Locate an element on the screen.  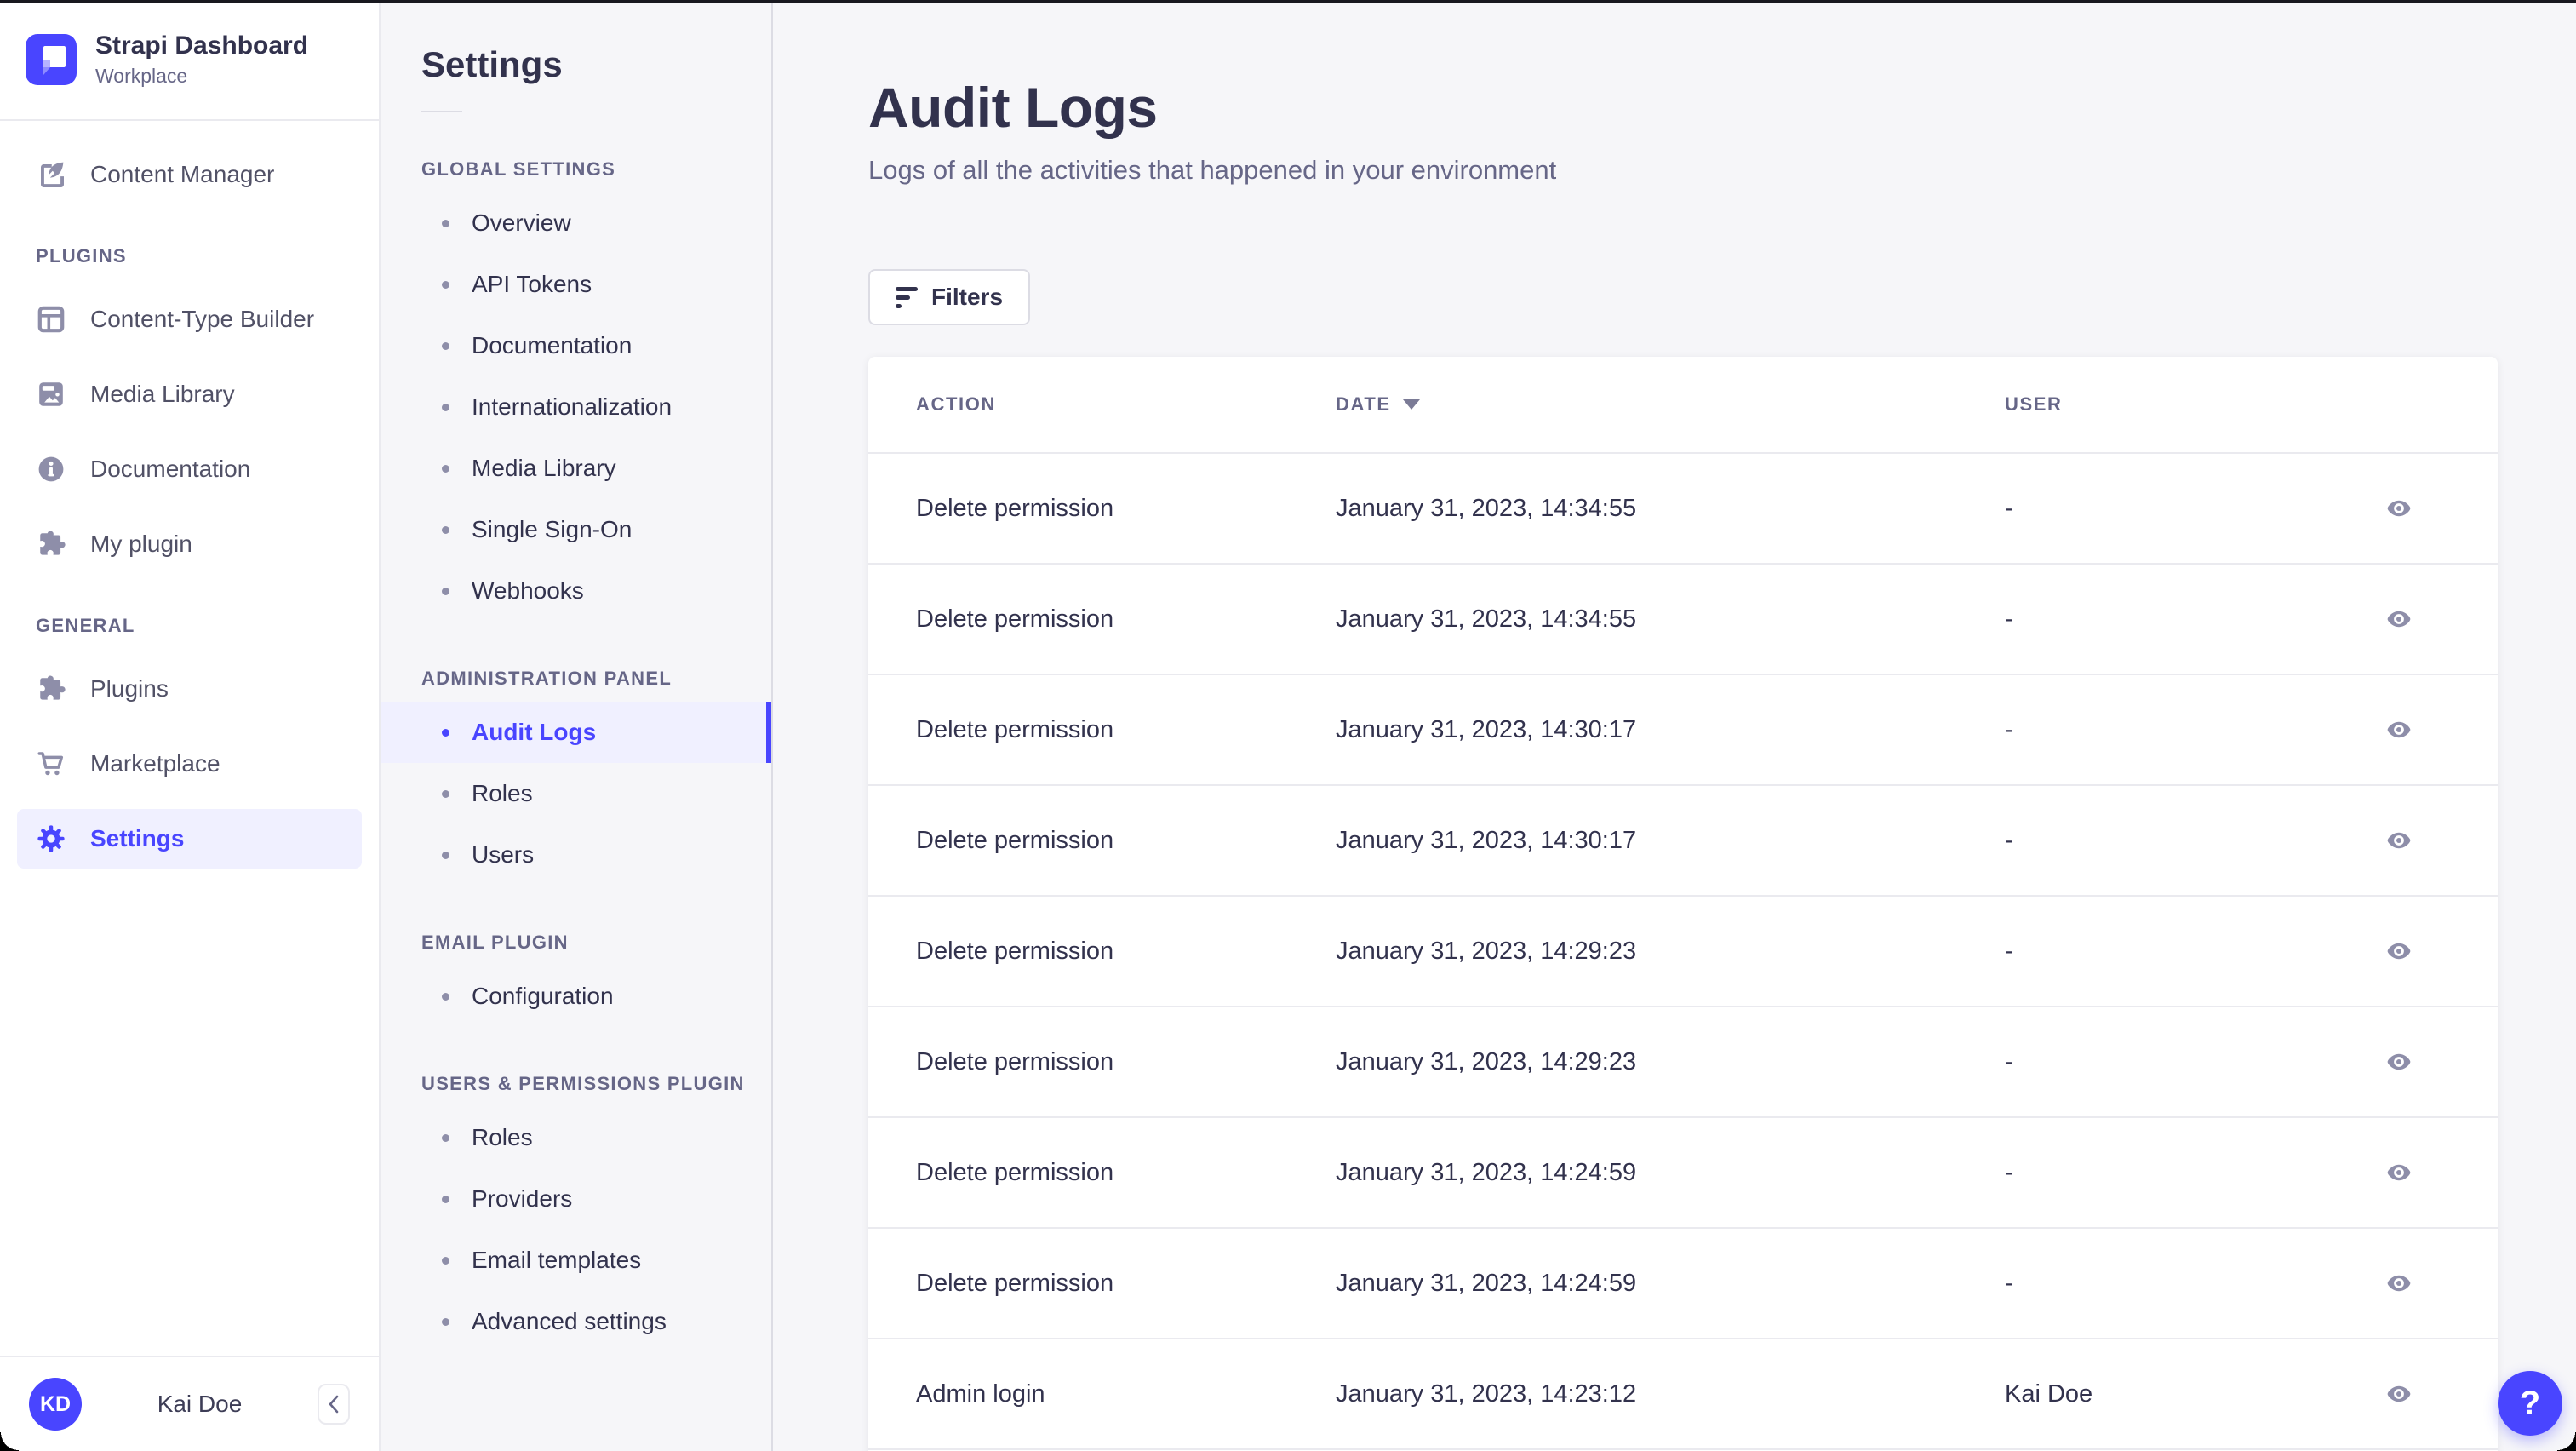
subnav-item-advanced-settings: Advanced settings is located at coordinates (576, 1321).